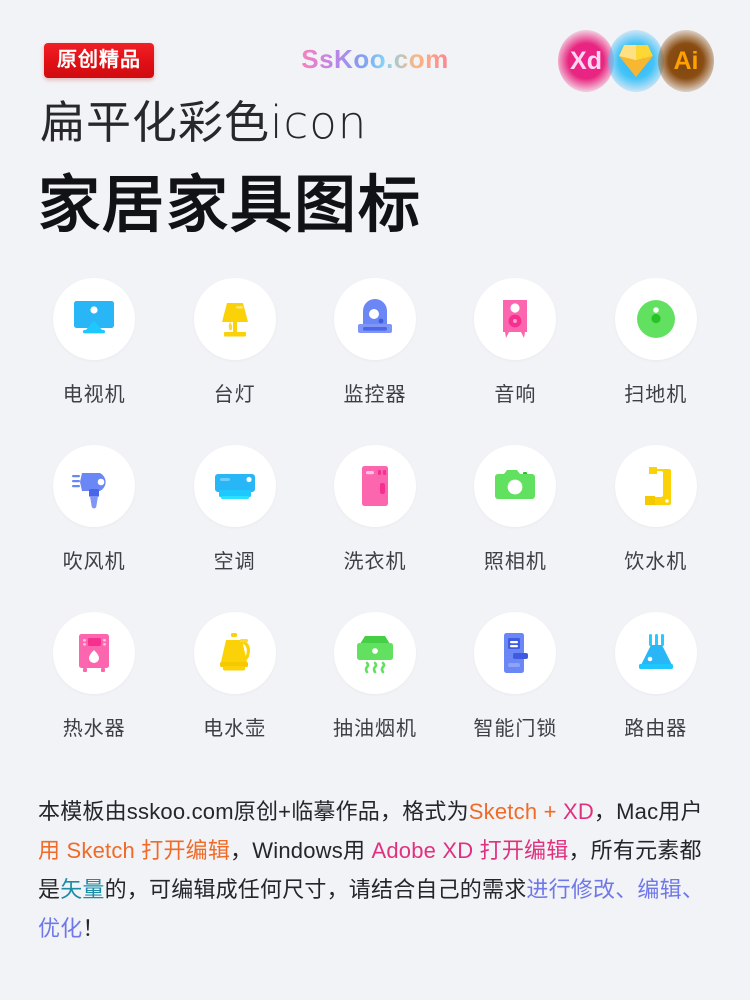 The image size is (750, 1000). I want to click on air-conditioner-icon, so click(234, 486).